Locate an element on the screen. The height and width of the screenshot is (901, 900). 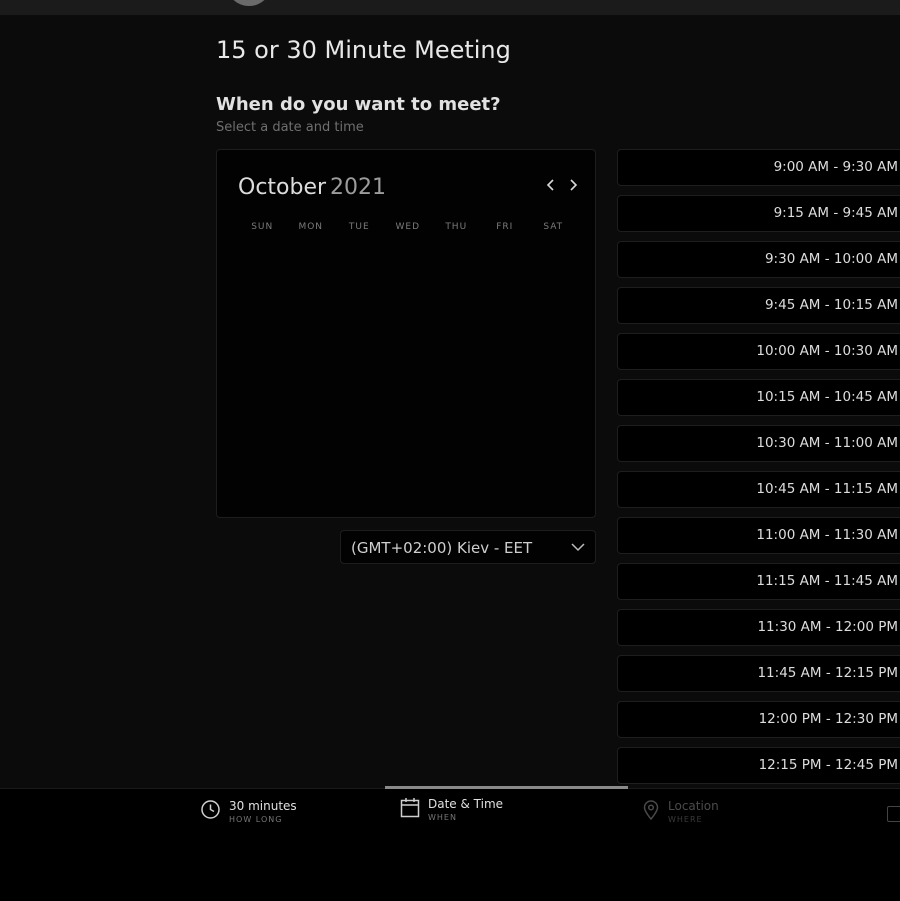
timezone-select: (GMT+02:00) Kiev - EET is located at coordinates (468, 547).